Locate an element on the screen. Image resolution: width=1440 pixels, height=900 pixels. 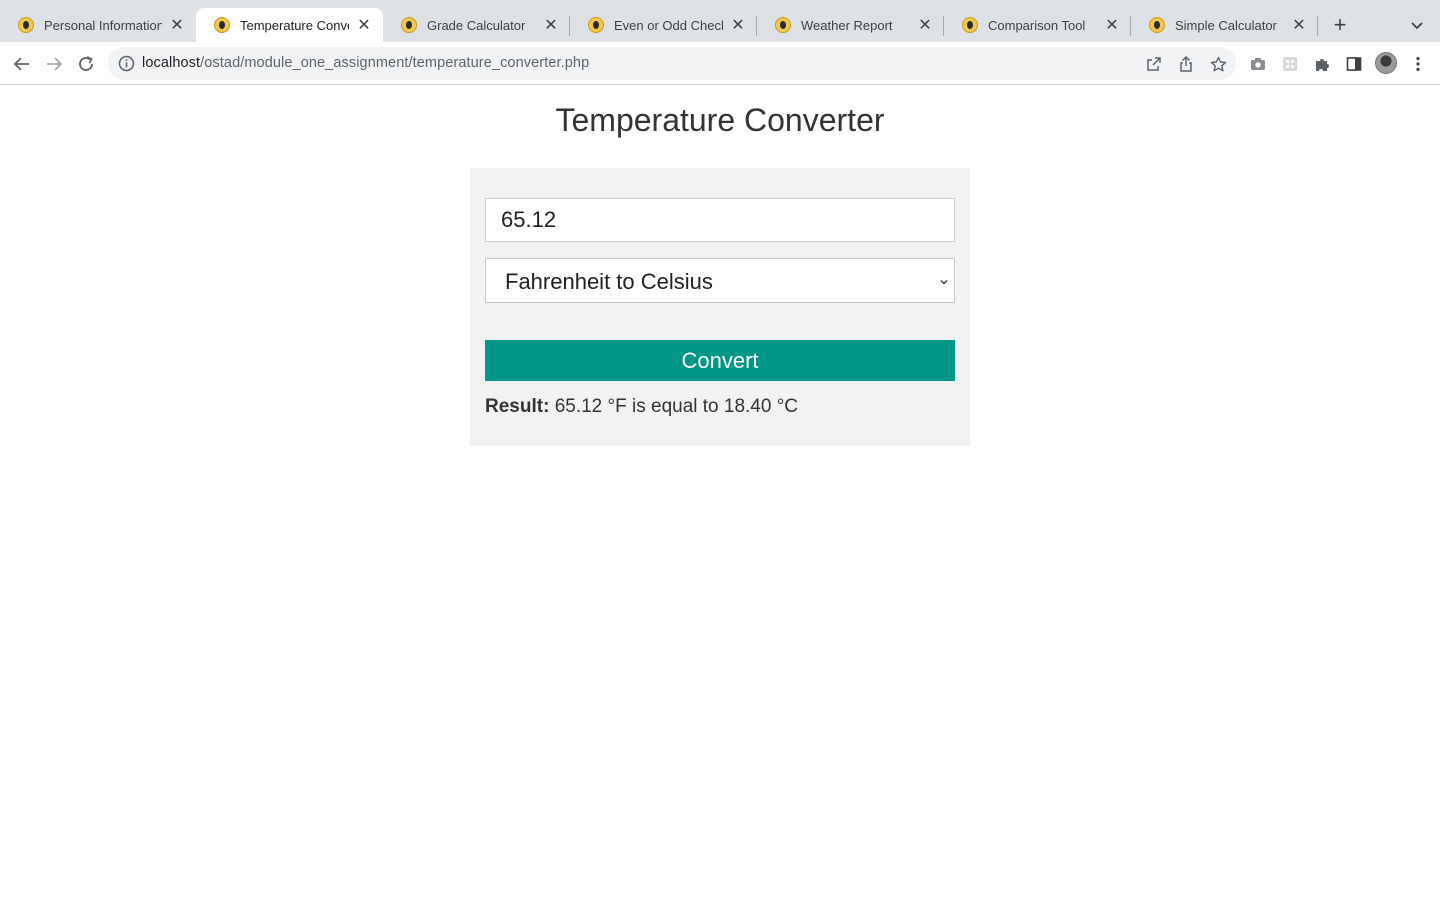
profile-avatar is located at coordinates (1386, 63).